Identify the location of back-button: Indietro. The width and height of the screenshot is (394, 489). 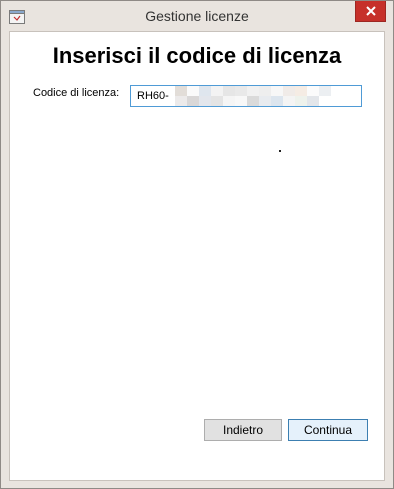
(243, 430).